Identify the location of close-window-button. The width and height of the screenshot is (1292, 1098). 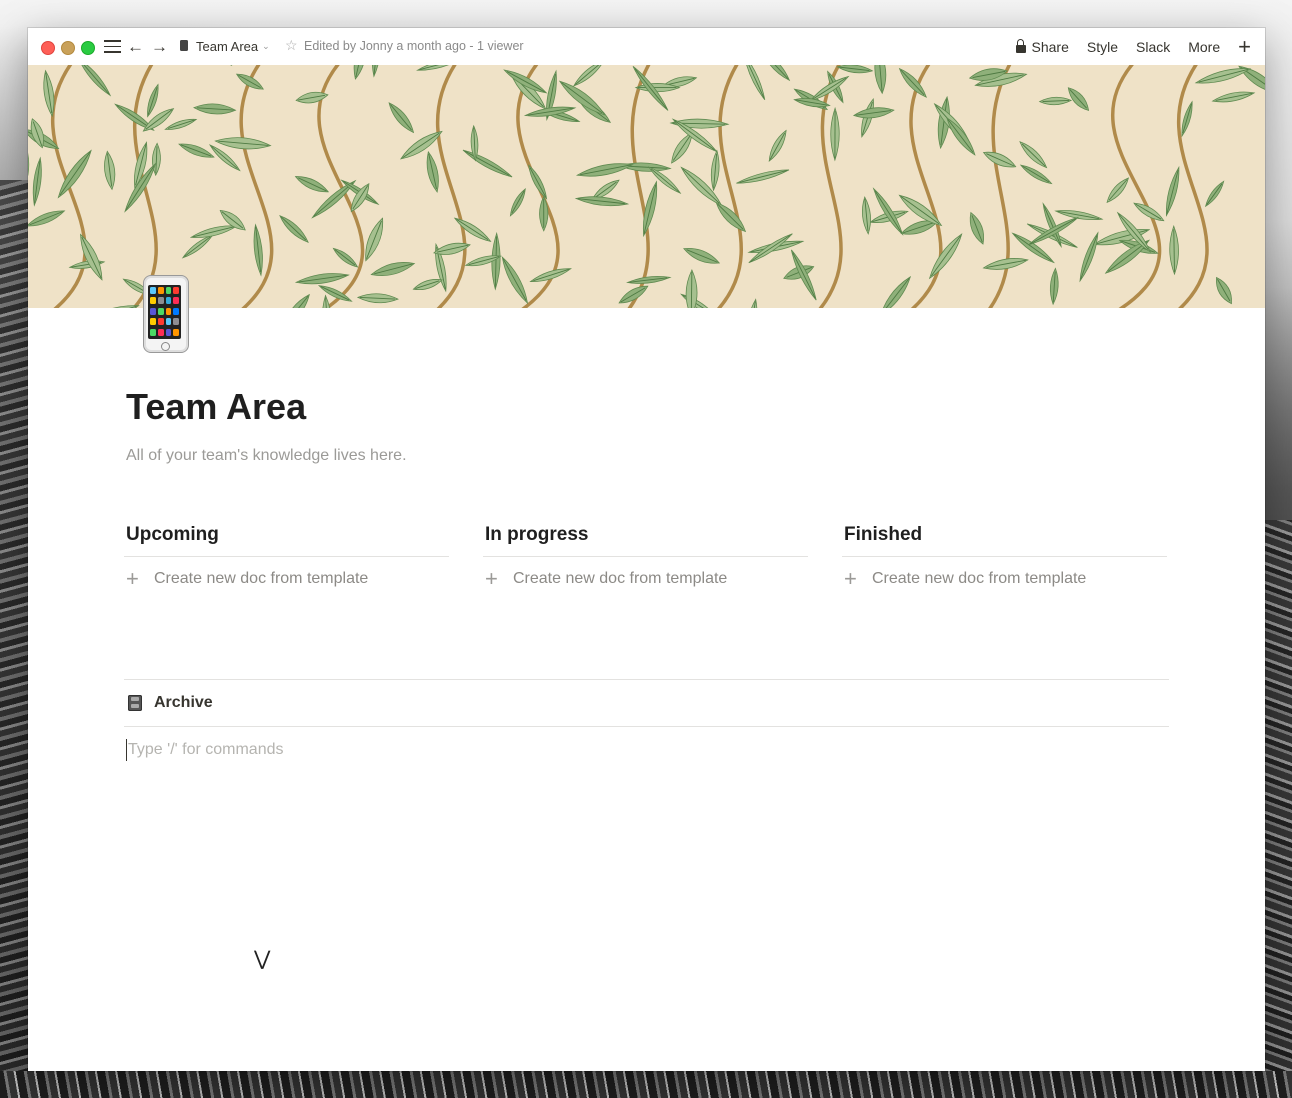
(48, 48).